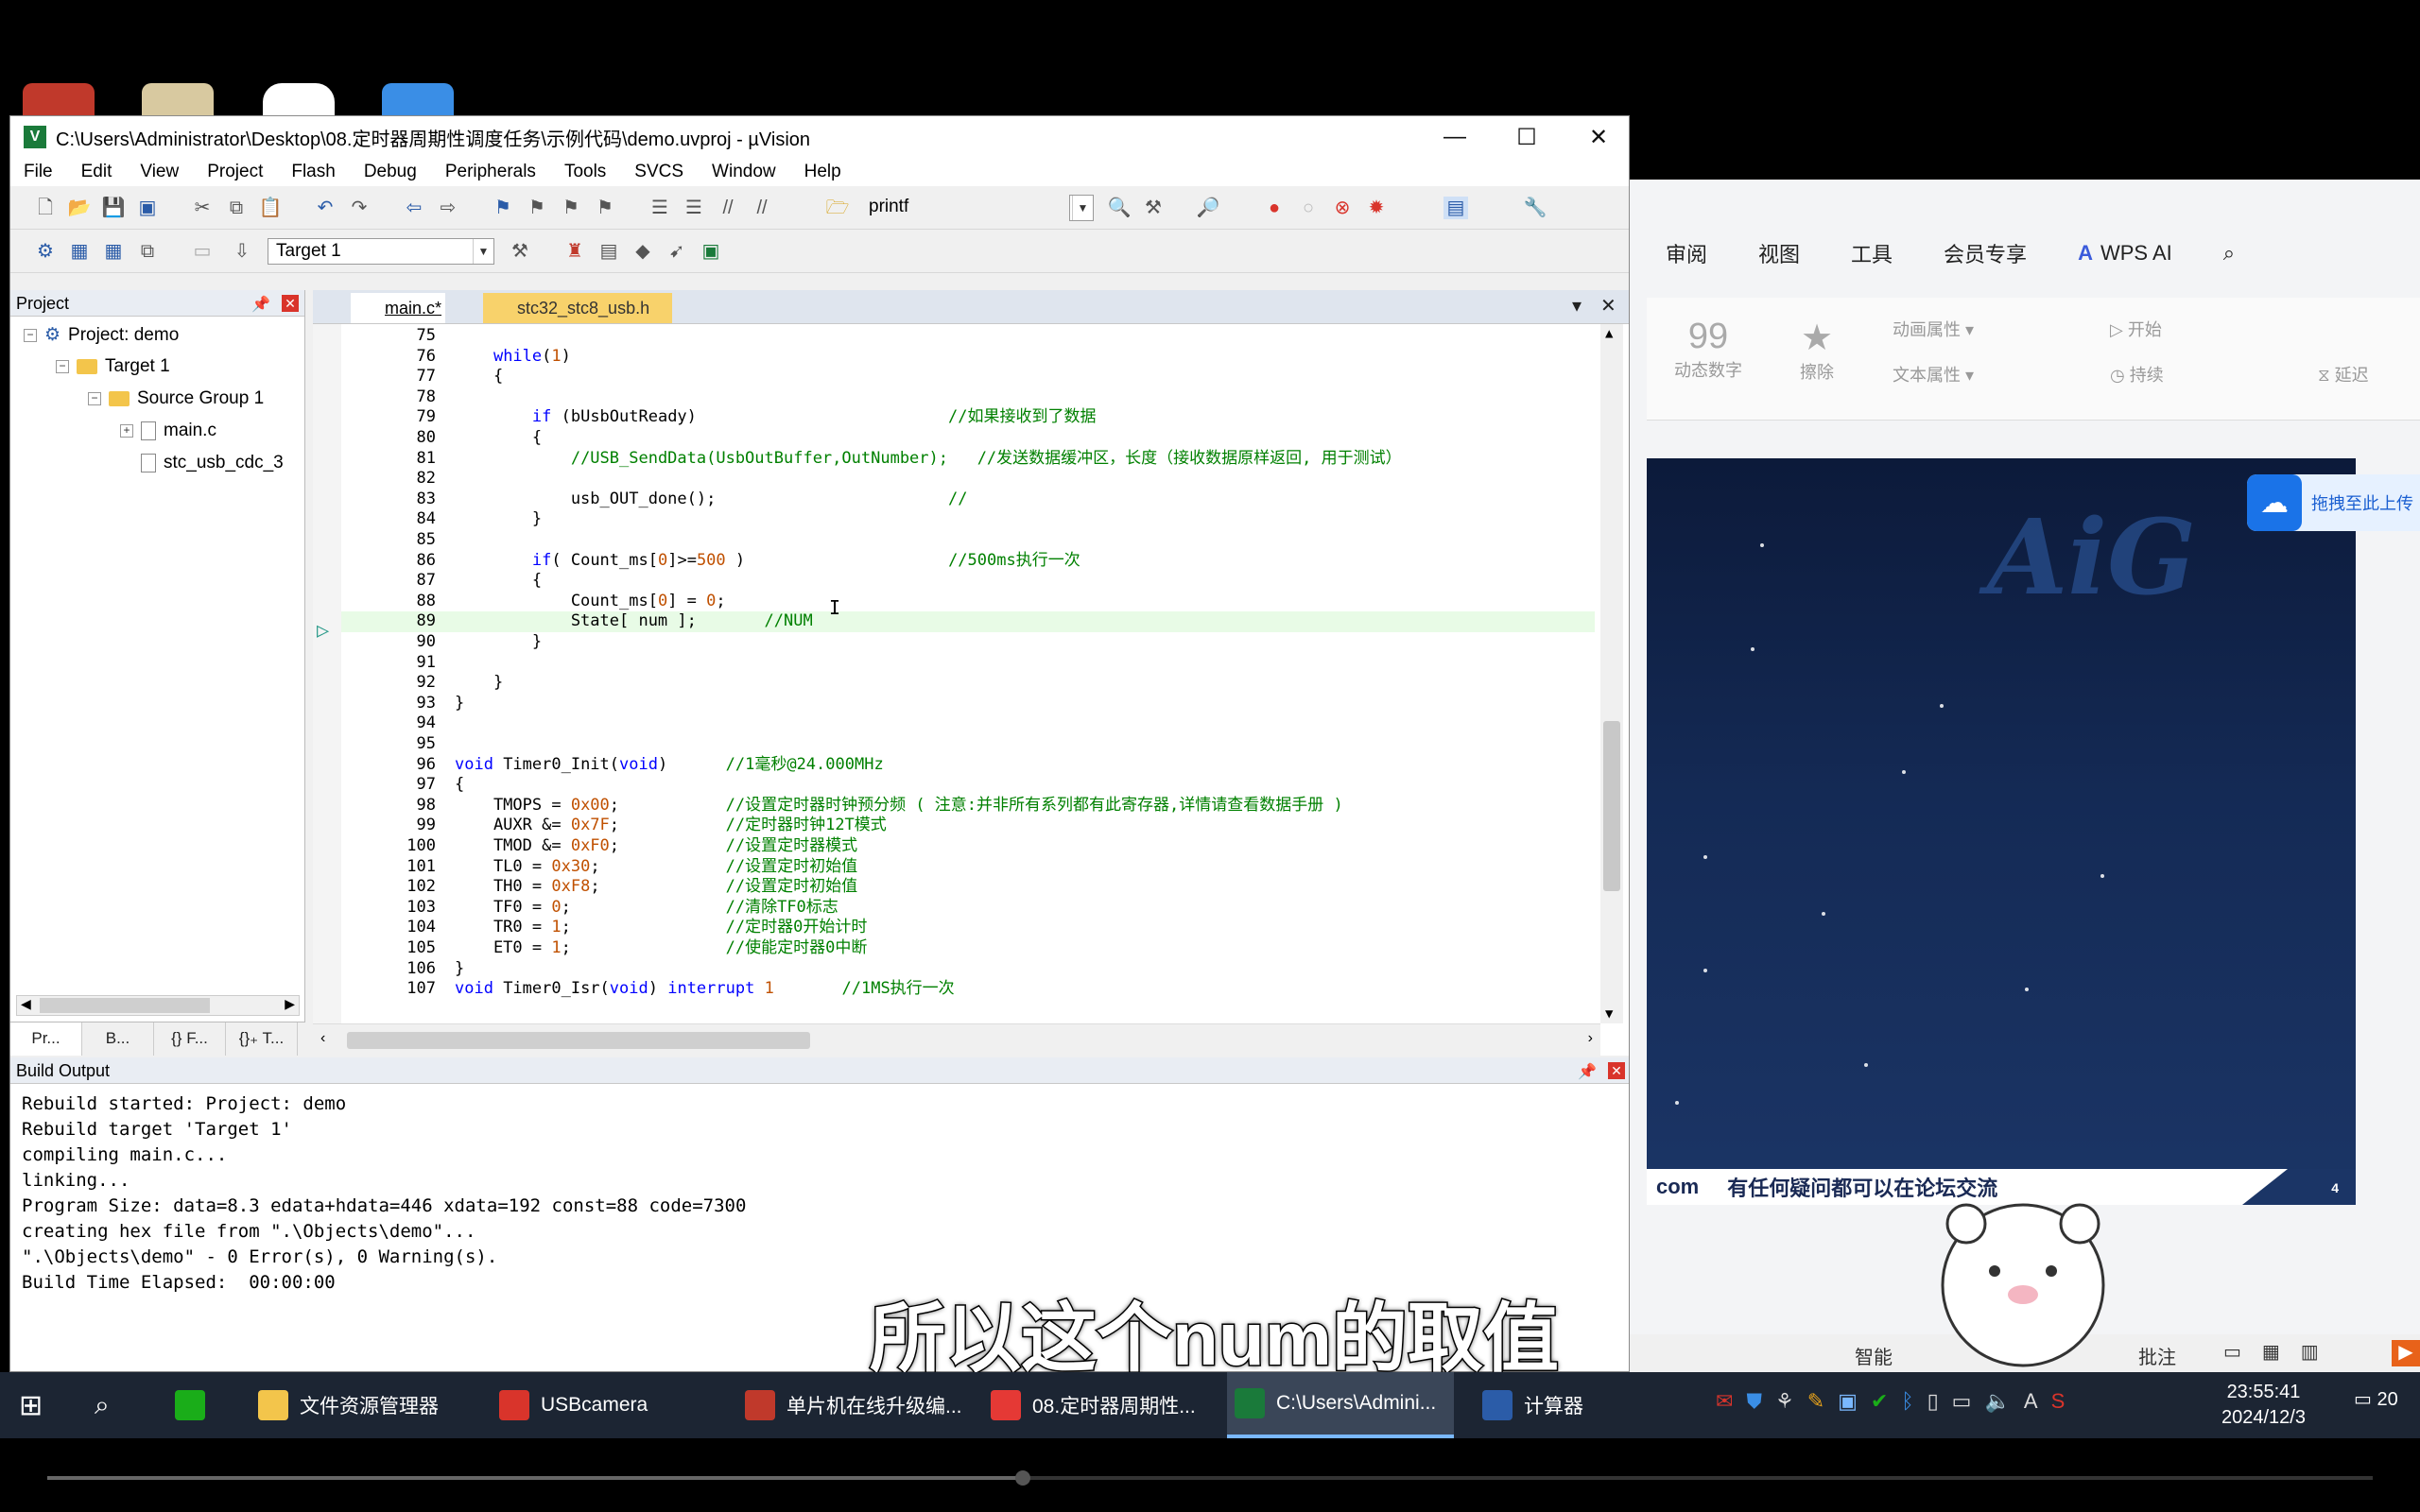 This screenshot has width=2420, height=1512. Describe the element at coordinates (325, 208) in the screenshot. I see `undo-icon: ↶` at that location.